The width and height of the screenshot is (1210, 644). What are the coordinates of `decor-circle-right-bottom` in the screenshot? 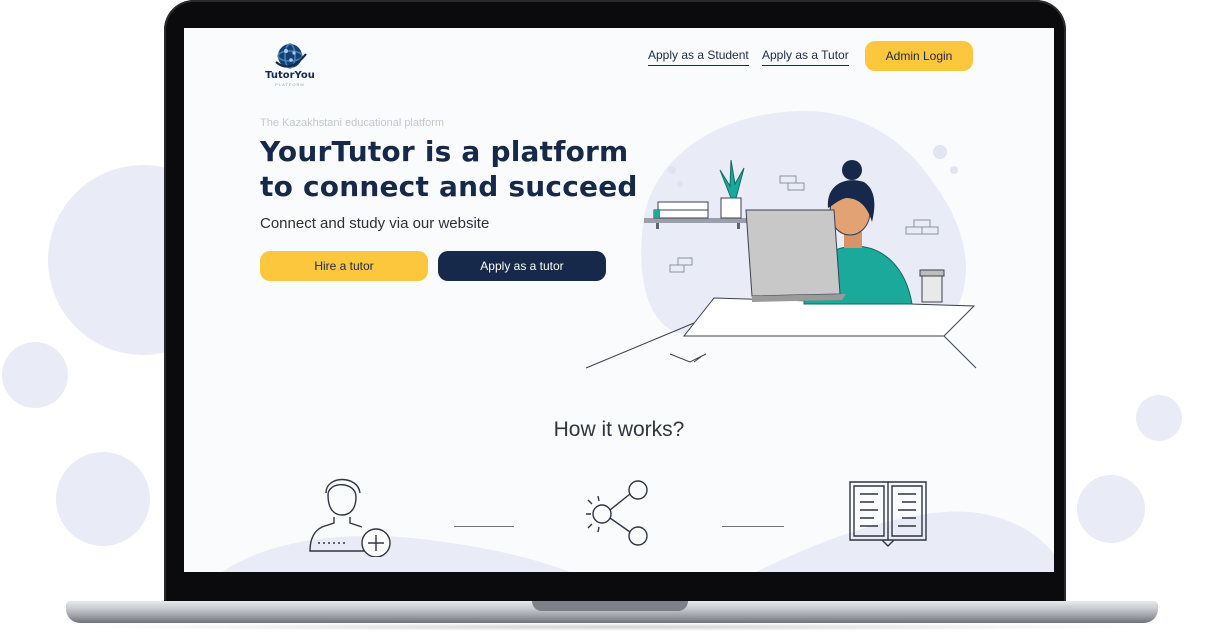 It's located at (1111, 509).